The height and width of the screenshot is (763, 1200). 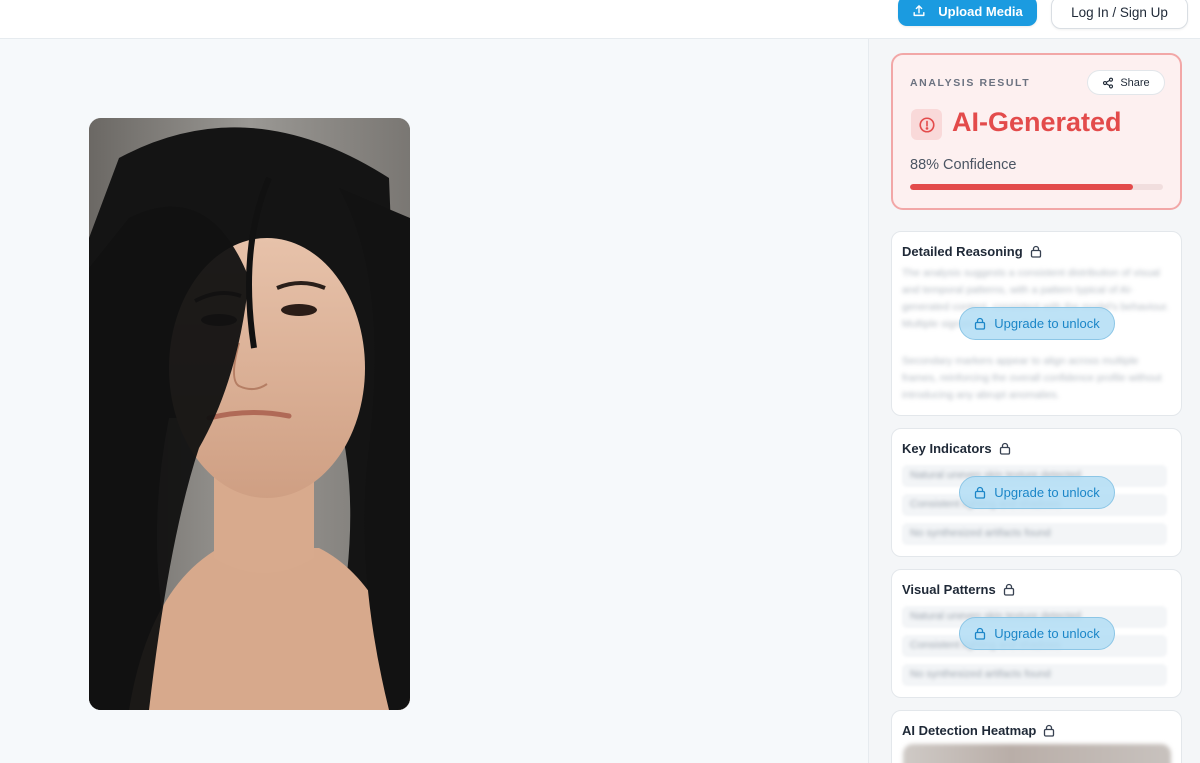 I want to click on section-title-text: AI Detection Heatmap, so click(x=969, y=730).